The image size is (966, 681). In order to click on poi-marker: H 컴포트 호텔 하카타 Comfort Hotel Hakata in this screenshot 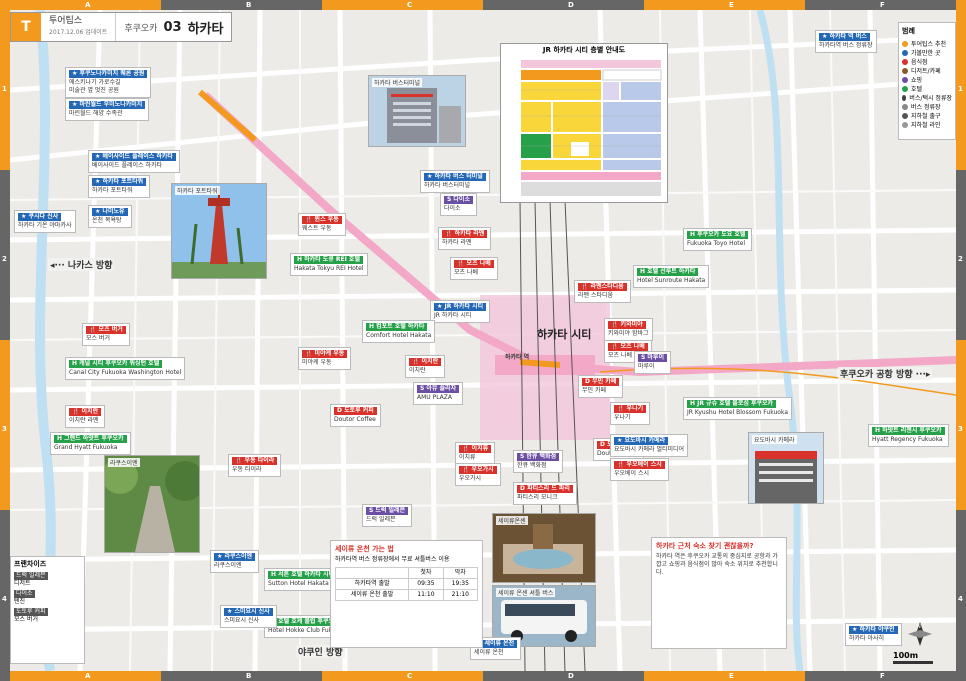, I will do `click(399, 331)`.